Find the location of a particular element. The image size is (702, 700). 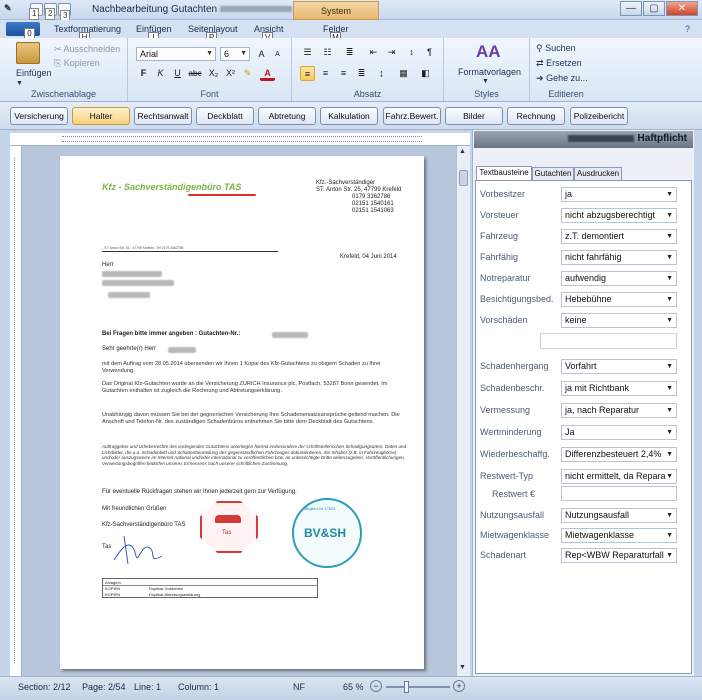

line-spacing-icon: ↨ is located at coordinates (381, 73).